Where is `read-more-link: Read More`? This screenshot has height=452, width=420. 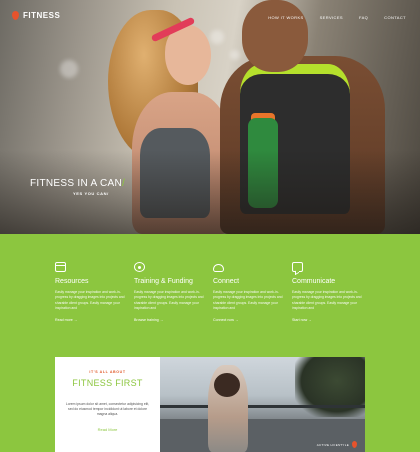
read-more-link: Read More is located at coordinates (108, 429).